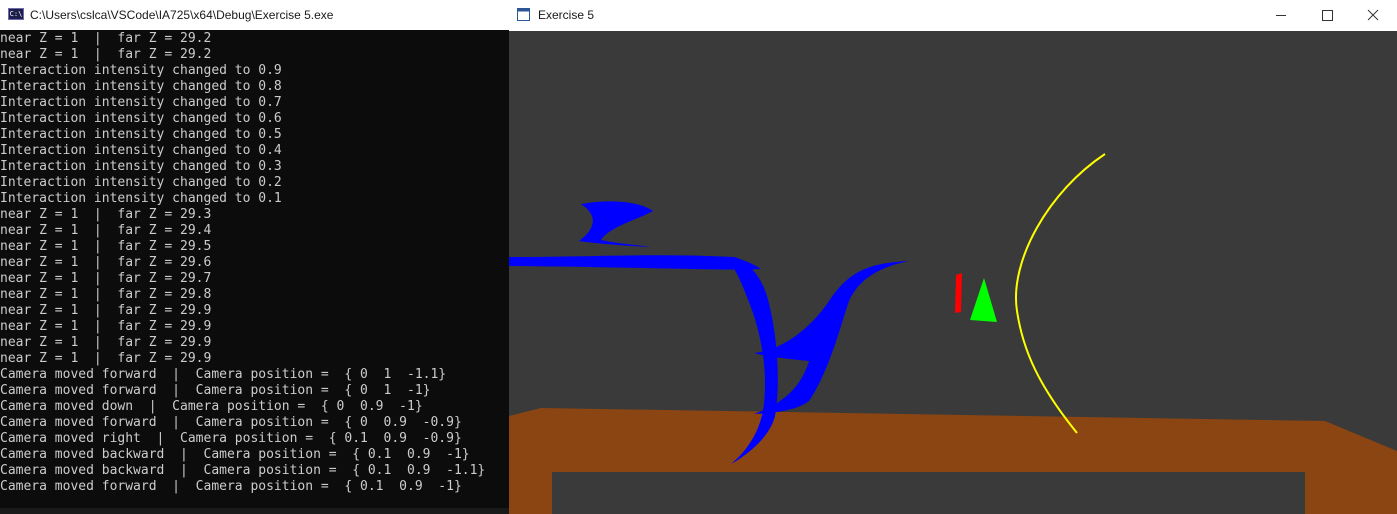  Describe the element at coordinates (141, 166) in the screenshot. I see `console-line: Interaction intensity changed to 0.3` at that location.